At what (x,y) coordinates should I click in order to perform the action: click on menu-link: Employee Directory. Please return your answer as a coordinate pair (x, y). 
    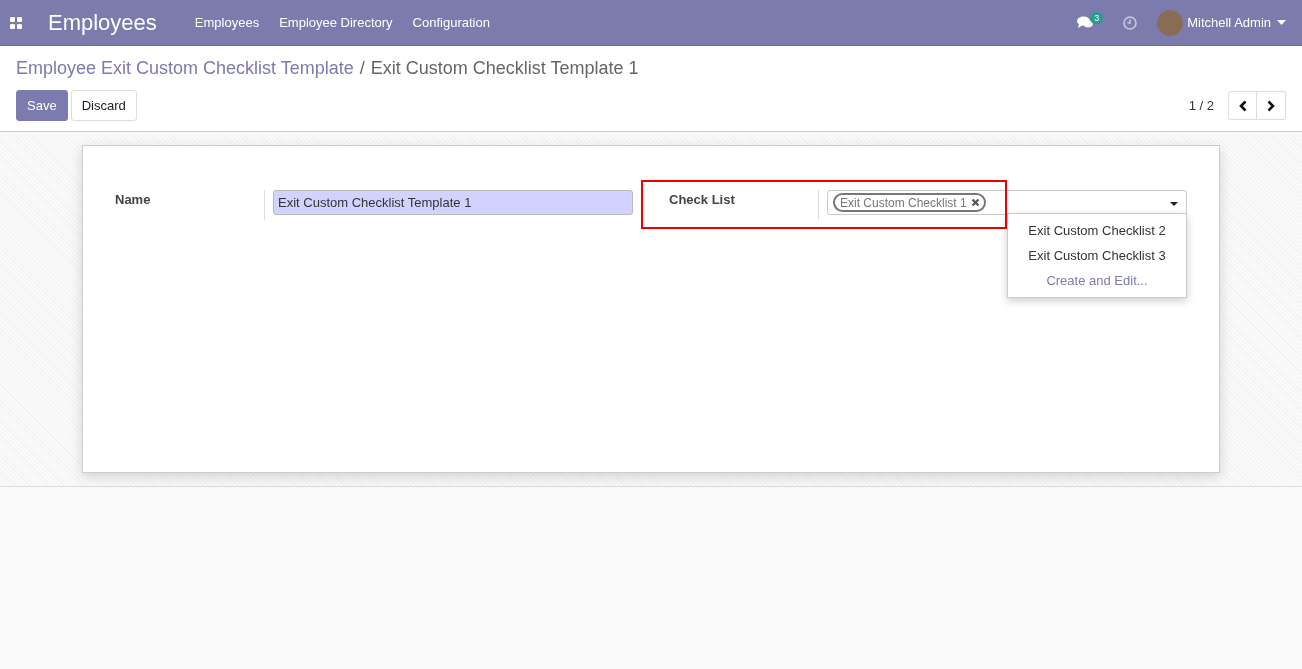
    Looking at the image, I should click on (336, 22).